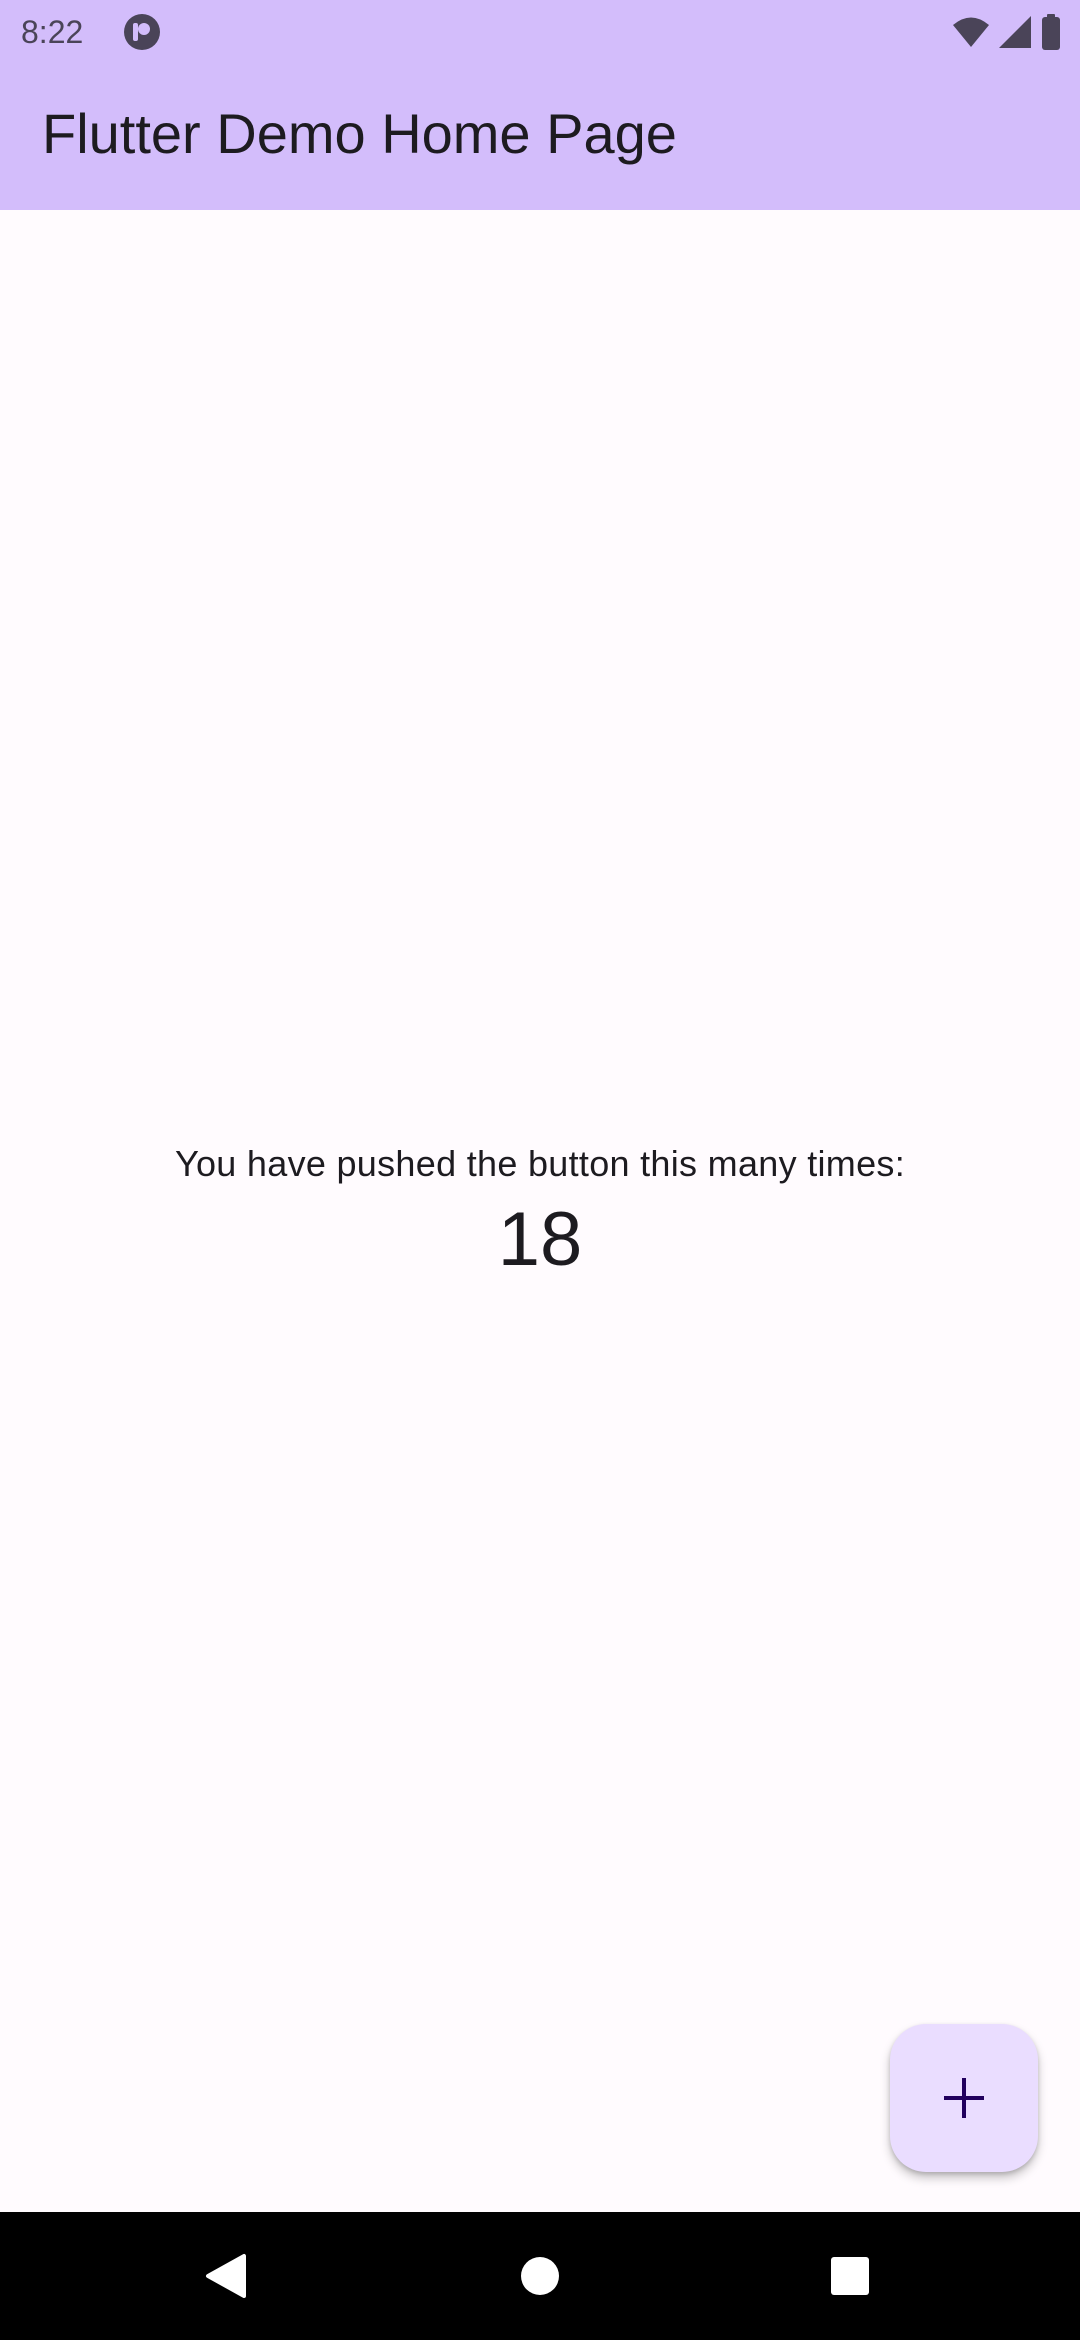  Describe the element at coordinates (1051, 32) in the screenshot. I see `battery-icon` at that location.